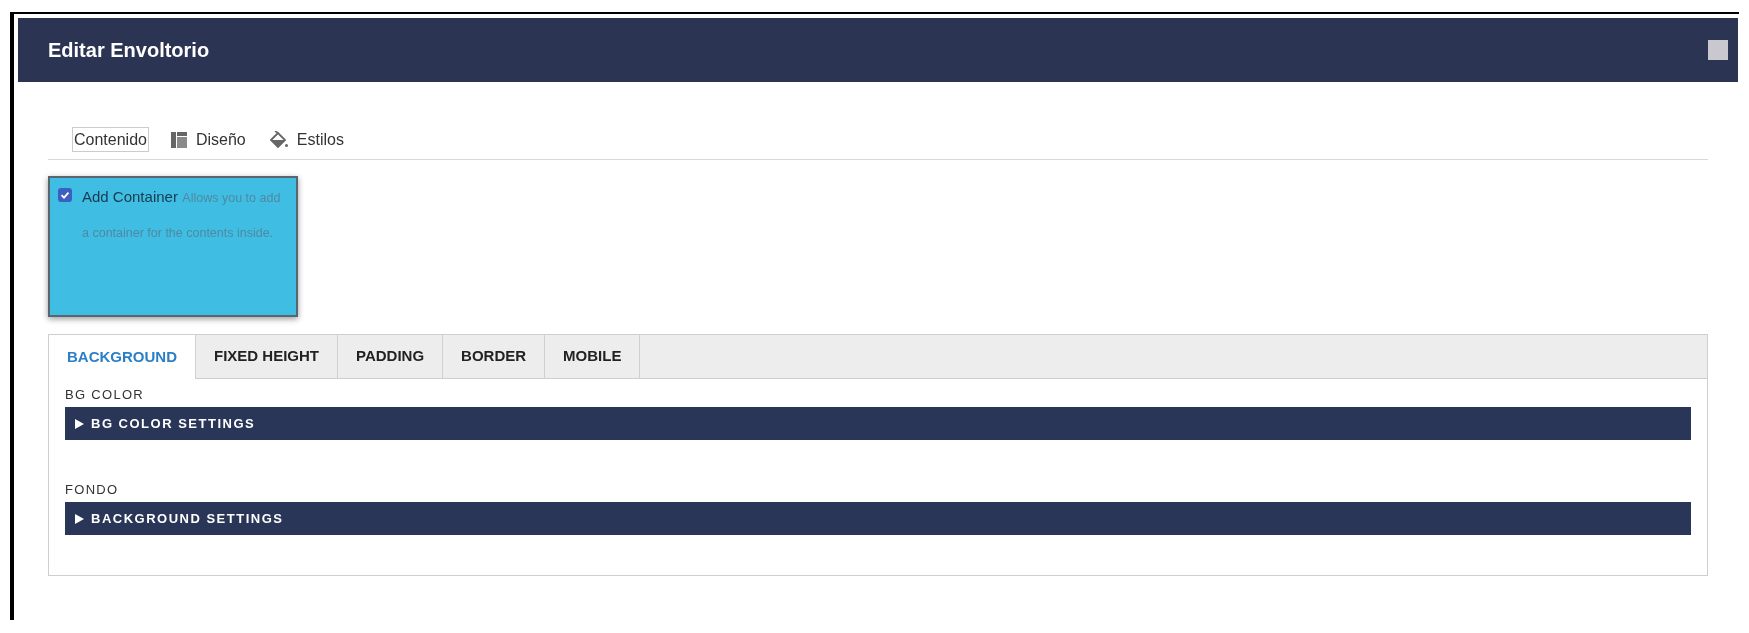  What do you see at coordinates (278, 139) in the screenshot?
I see `paint-bucket-icon` at bounding box center [278, 139].